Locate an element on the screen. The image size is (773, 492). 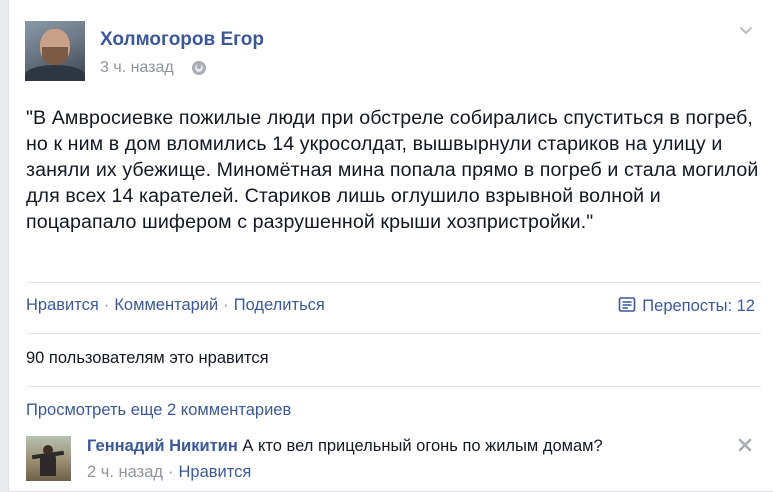
like-link: Нравится is located at coordinates (62, 305).